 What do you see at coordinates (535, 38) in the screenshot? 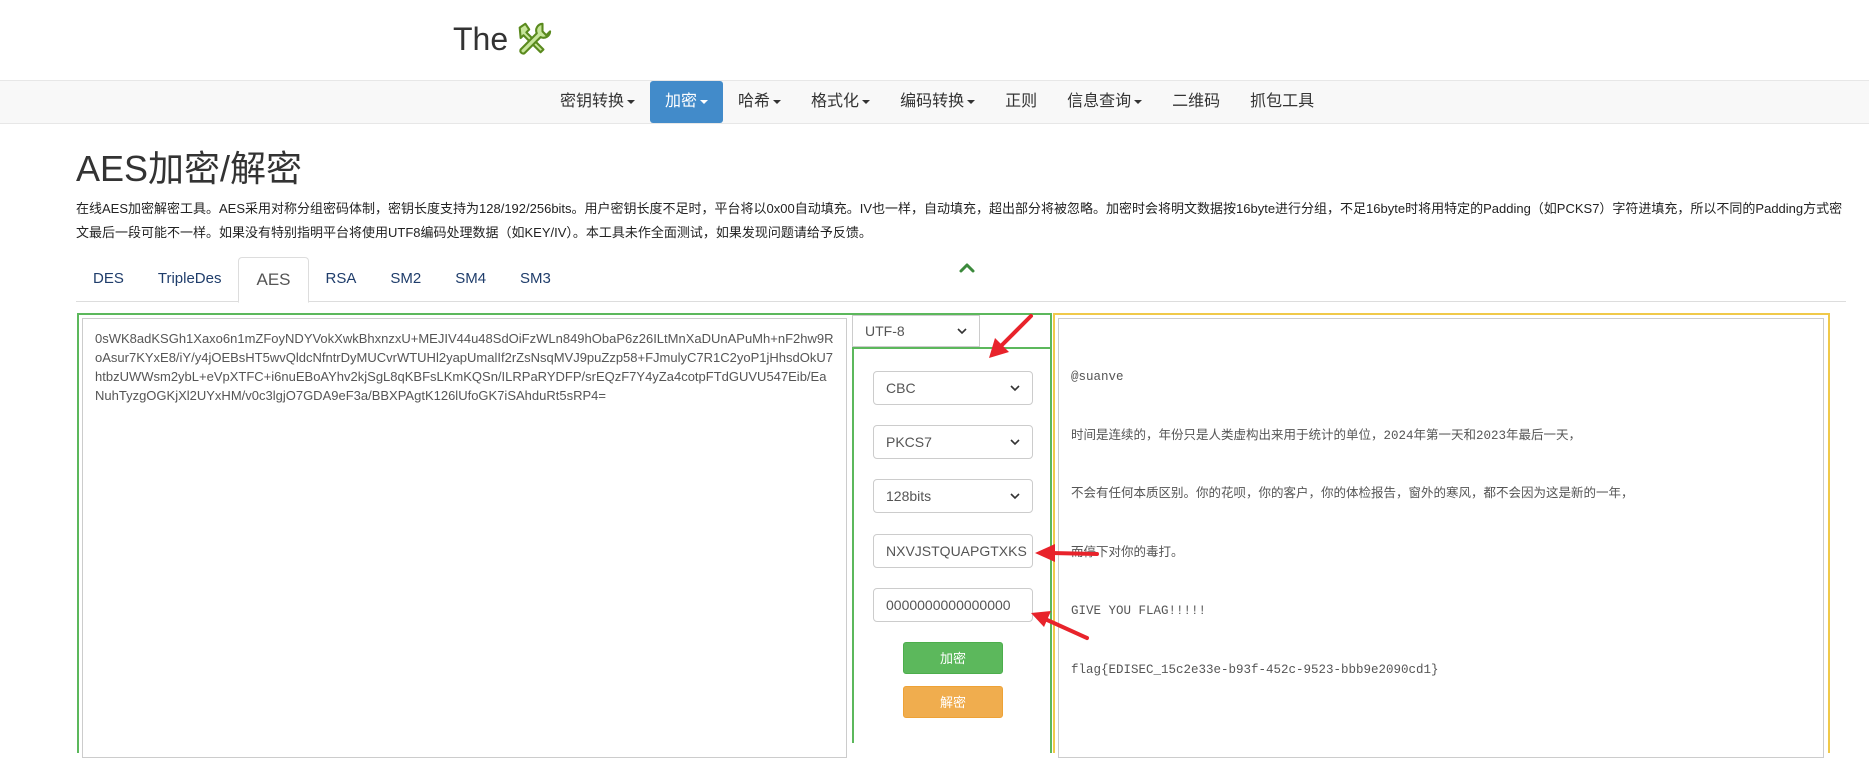
I see `tools-icon` at bounding box center [535, 38].